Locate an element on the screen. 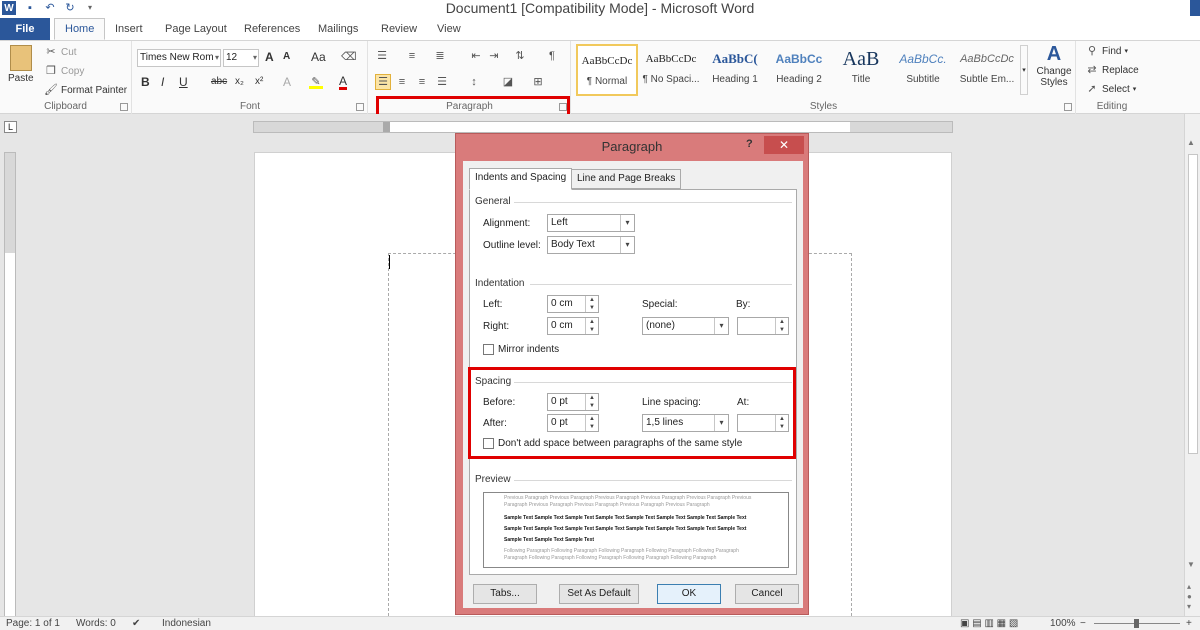 The width and height of the screenshot is (1200, 630). indent-left-label: Left: is located at coordinates (493, 304).